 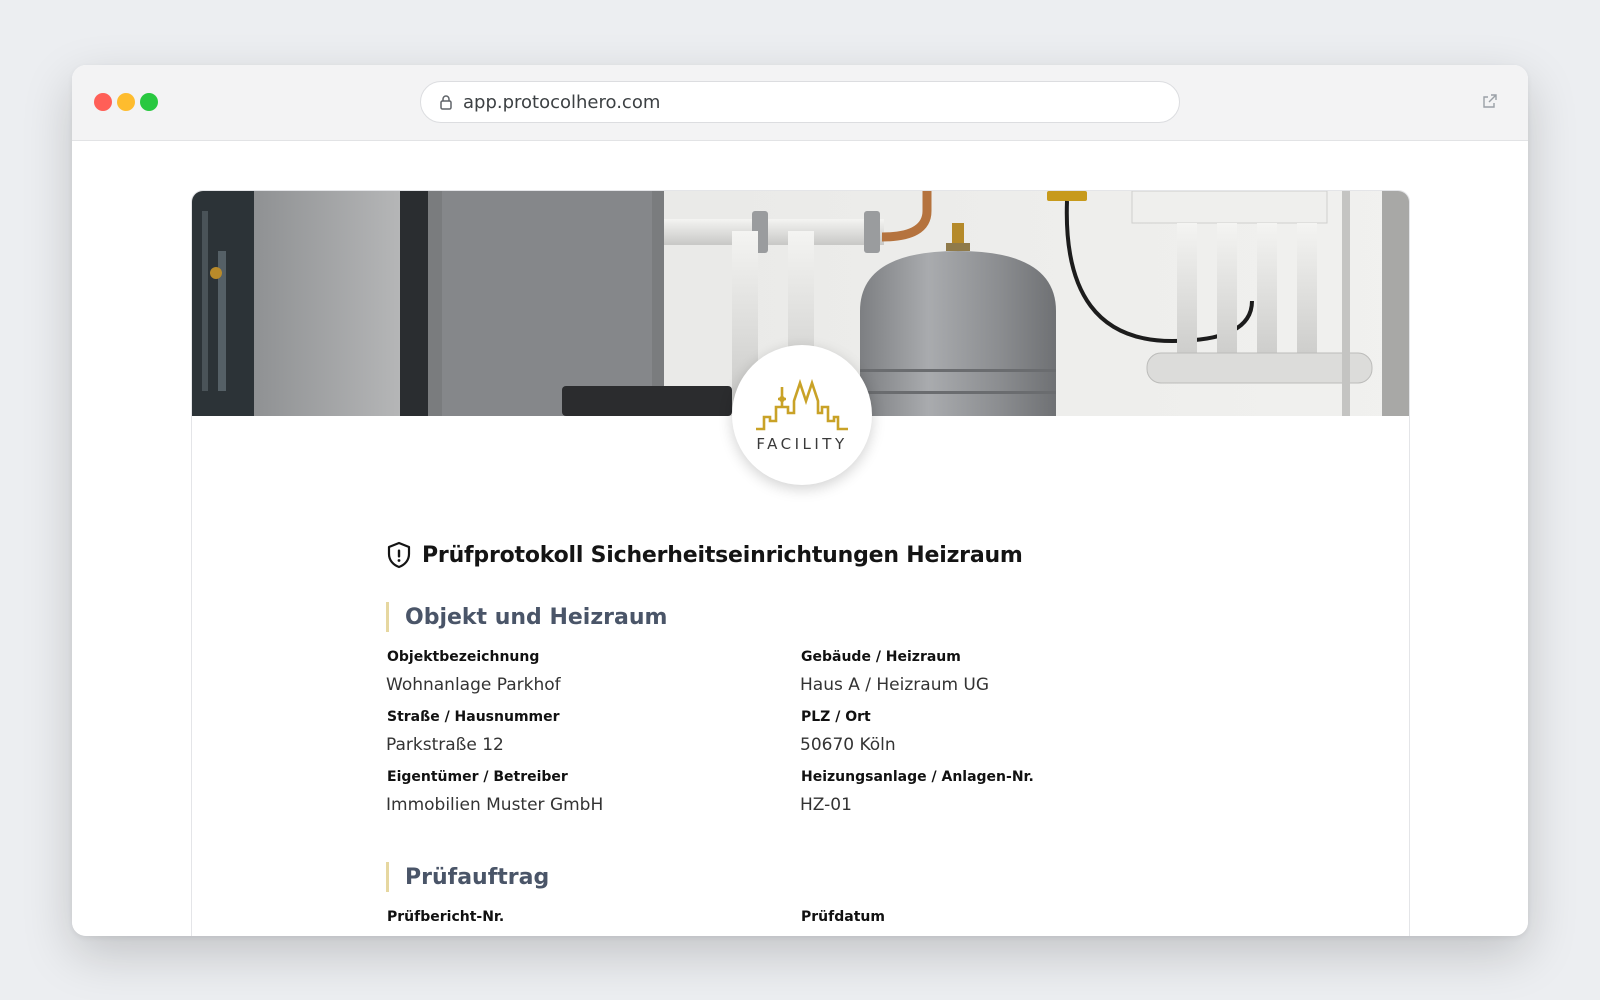 I want to click on field-pruefdatum: Prüfdatum, so click(x=1007, y=921).